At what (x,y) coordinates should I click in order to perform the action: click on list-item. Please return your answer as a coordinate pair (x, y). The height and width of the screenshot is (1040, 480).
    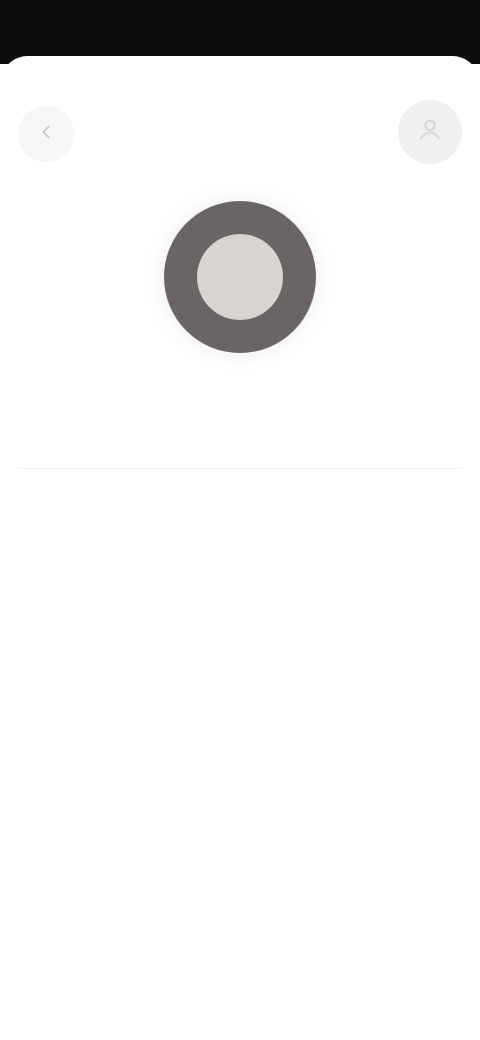
    Looking at the image, I should click on (240, 429).